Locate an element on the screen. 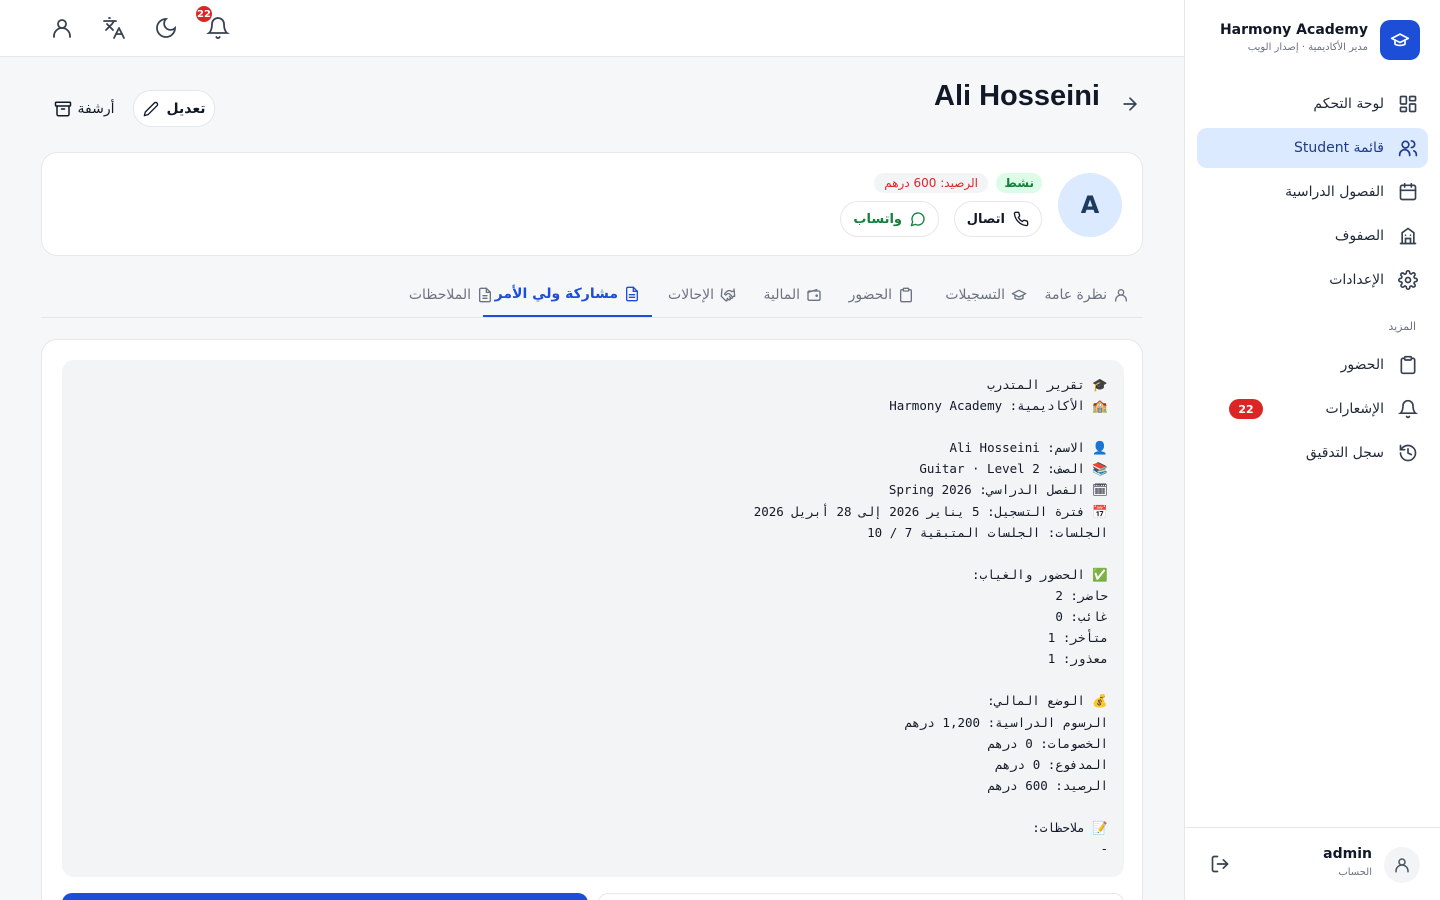 This screenshot has width=1440, height=900. tab-attendance: الحضور is located at coordinates (881, 294).